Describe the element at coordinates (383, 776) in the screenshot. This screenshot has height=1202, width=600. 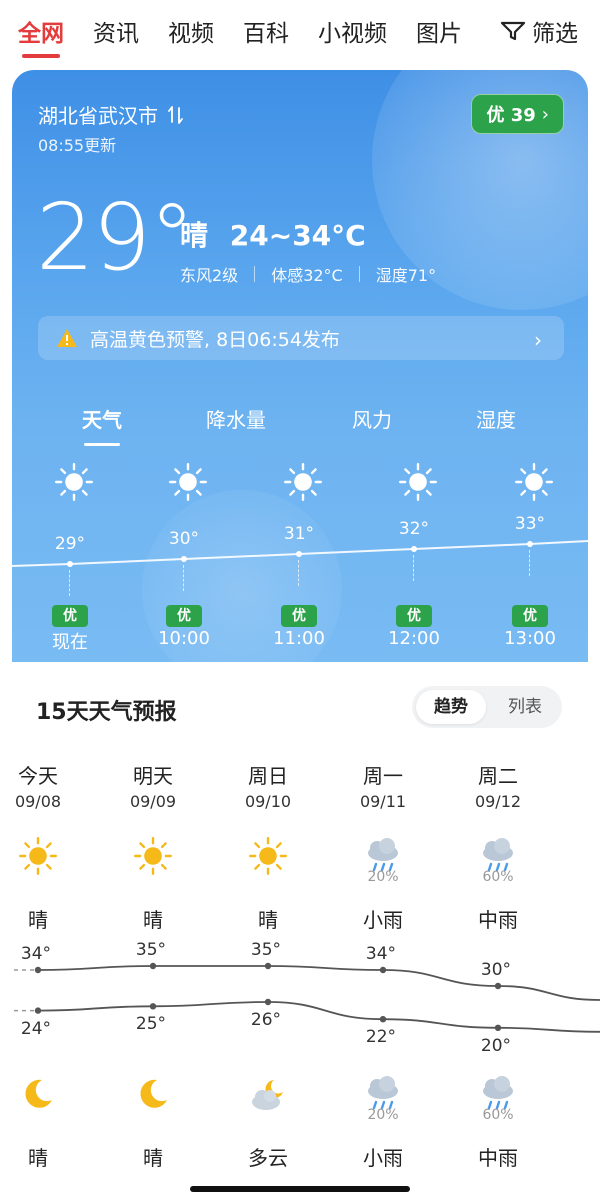
I see `day-name: 周一` at that location.